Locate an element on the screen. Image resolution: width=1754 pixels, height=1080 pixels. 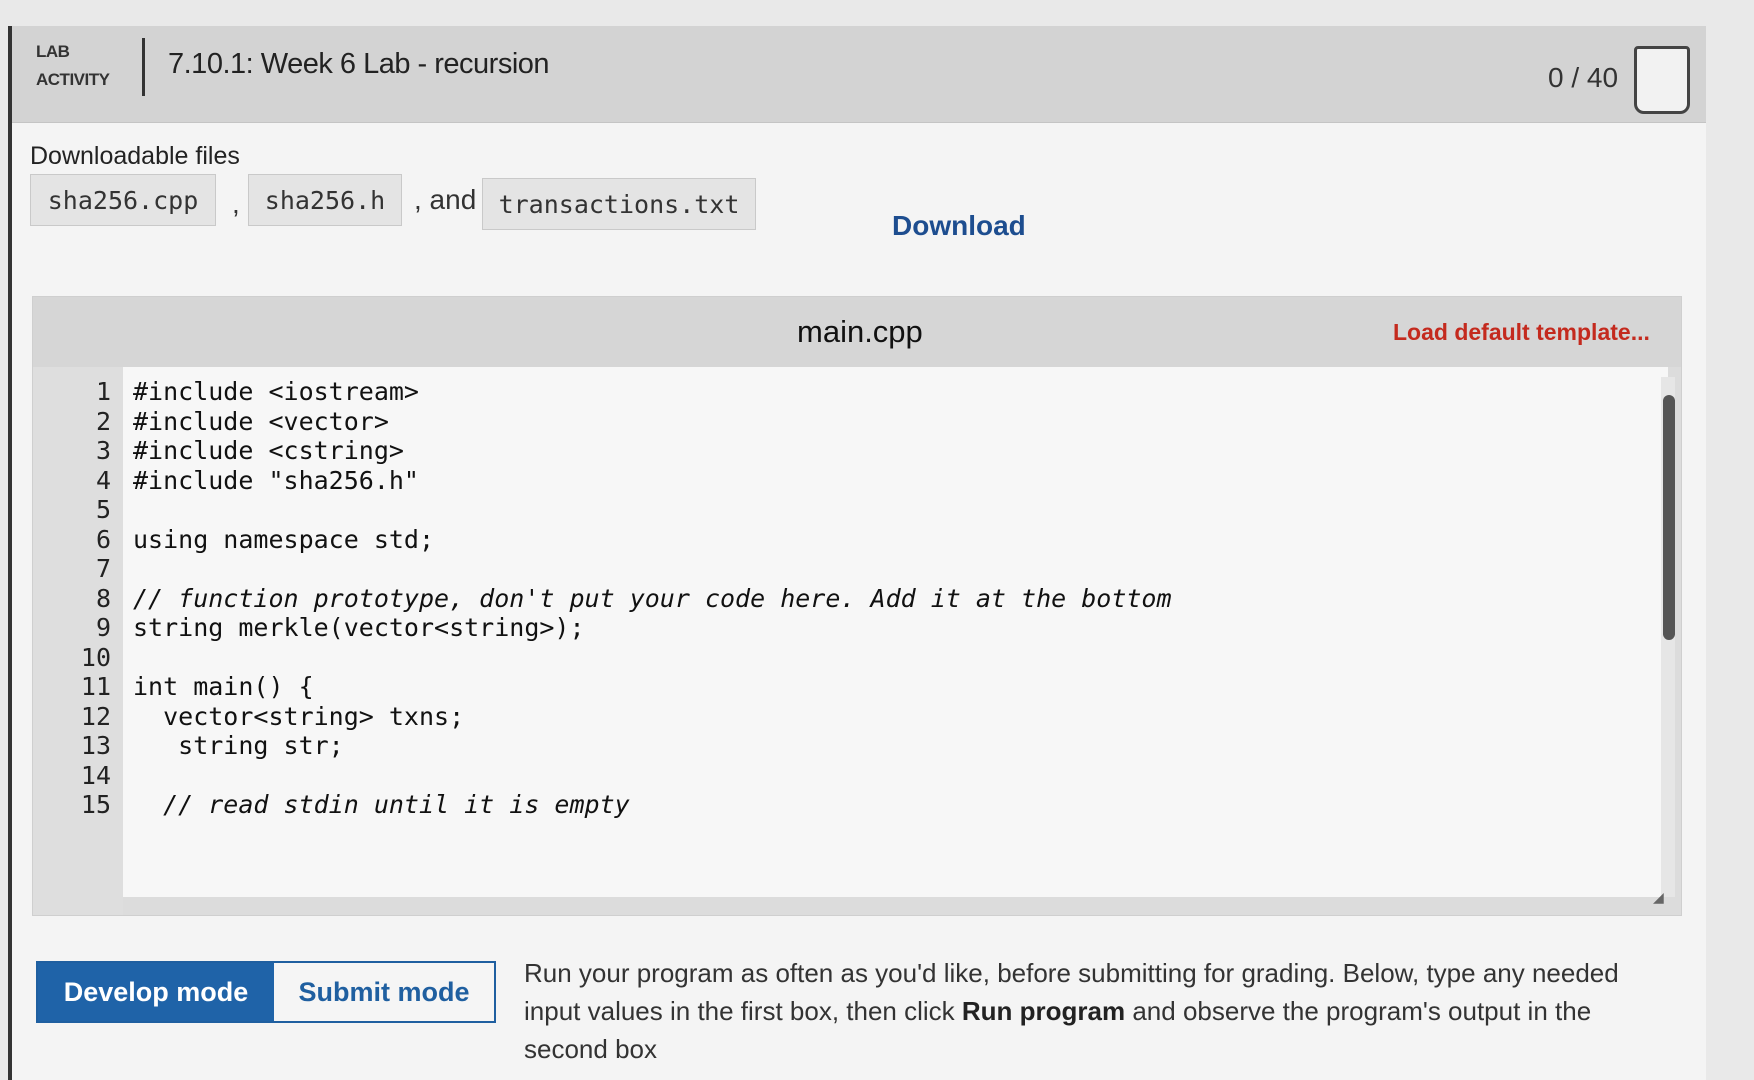
file-chip-sha256-h: sha256.h is located at coordinates (325, 200).